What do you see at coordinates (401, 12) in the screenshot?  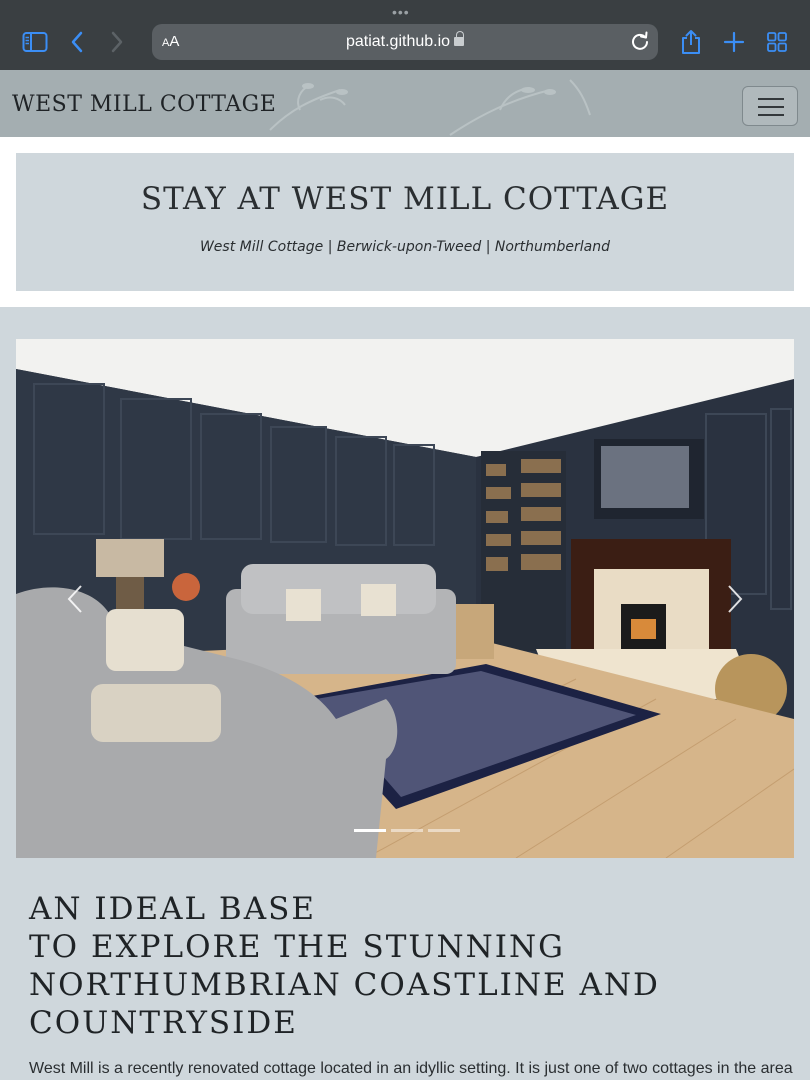 I see `multitask-dots-icon: •••` at bounding box center [401, 12].